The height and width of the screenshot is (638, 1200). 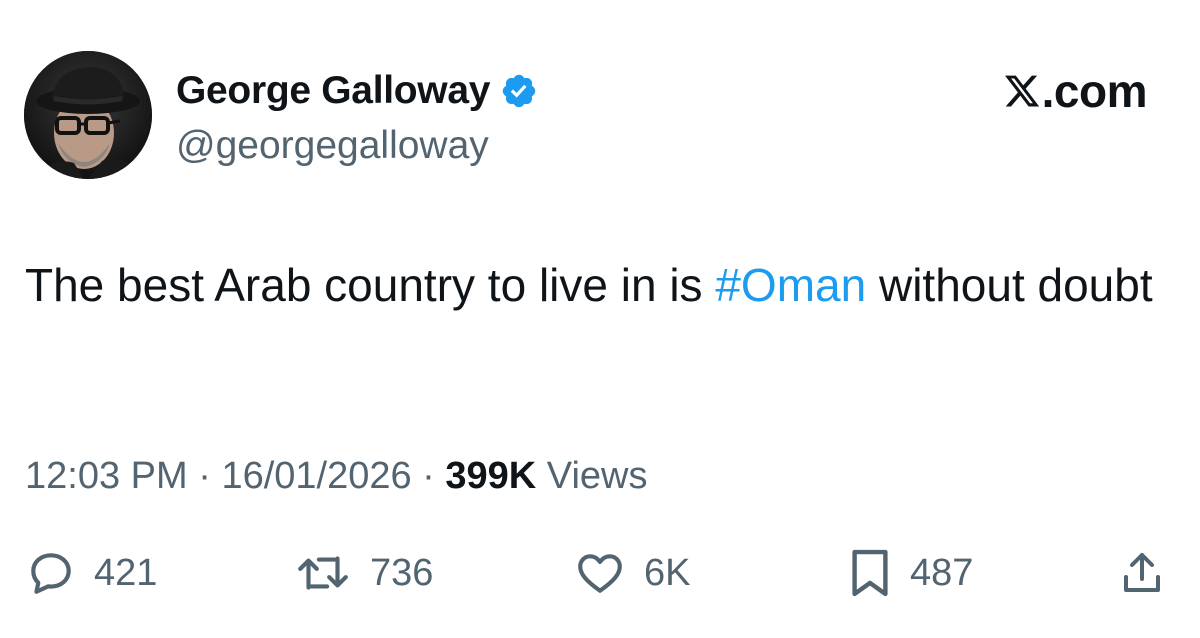 I want to click on bookmark-button: 487, so click(x=910, y=573).